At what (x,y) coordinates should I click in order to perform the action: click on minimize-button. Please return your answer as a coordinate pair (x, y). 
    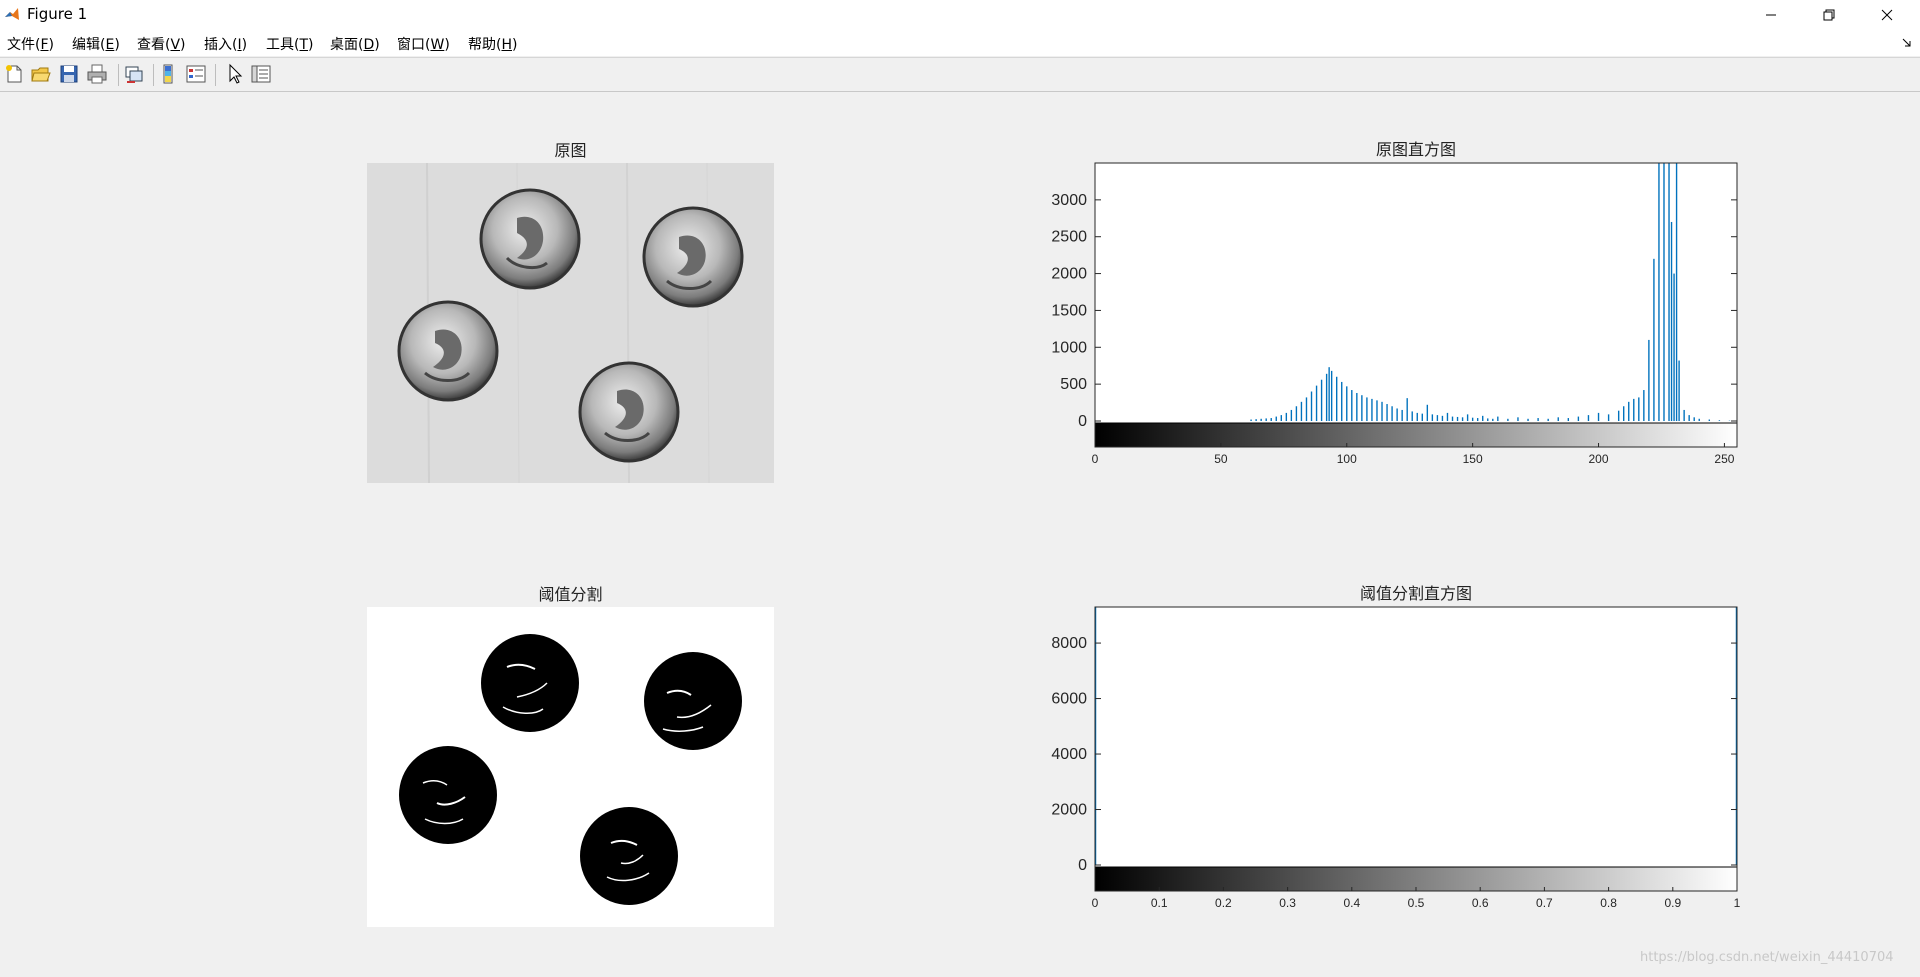
    Looking at the image, I should click on (1771, 15).